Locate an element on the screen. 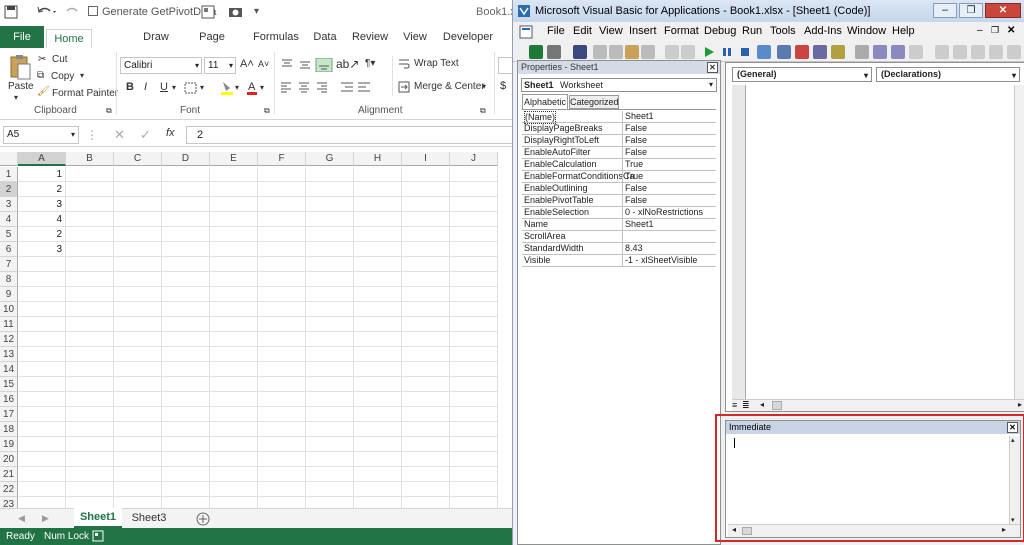 This screenshot has width=1024, height=545. cut-icon: ✂ is located at coordinates (42, 59).